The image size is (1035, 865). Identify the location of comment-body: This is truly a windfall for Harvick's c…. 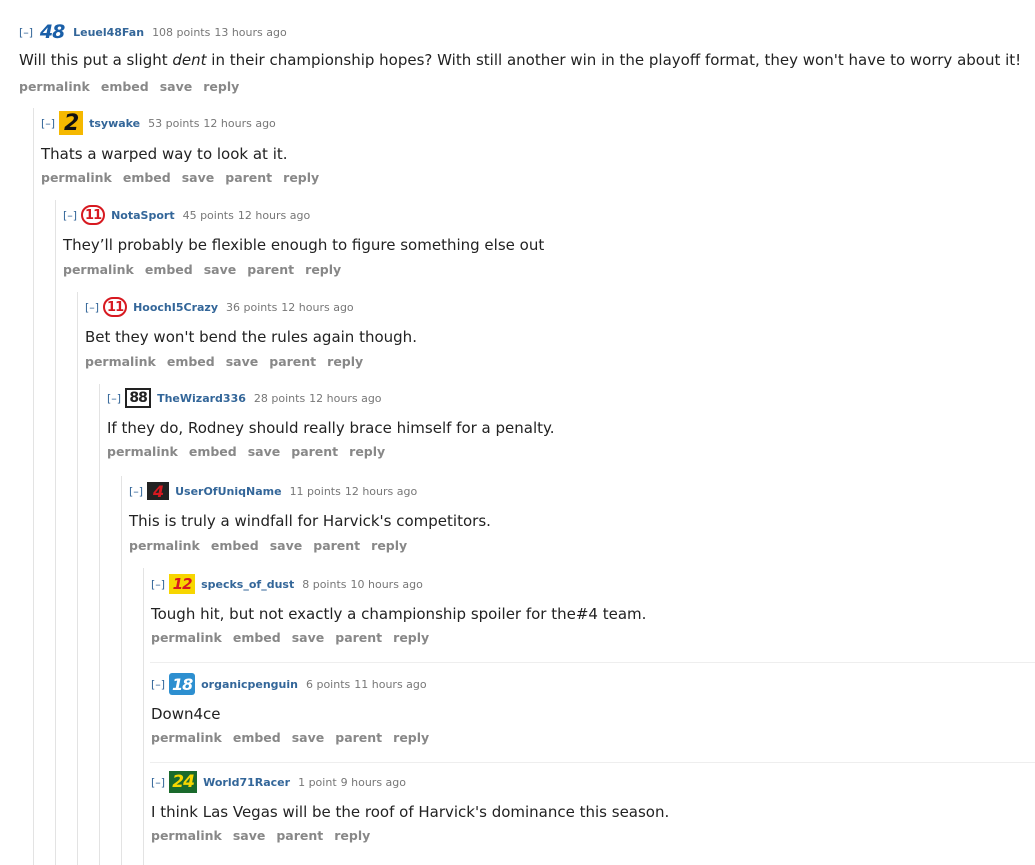
(310, 521).